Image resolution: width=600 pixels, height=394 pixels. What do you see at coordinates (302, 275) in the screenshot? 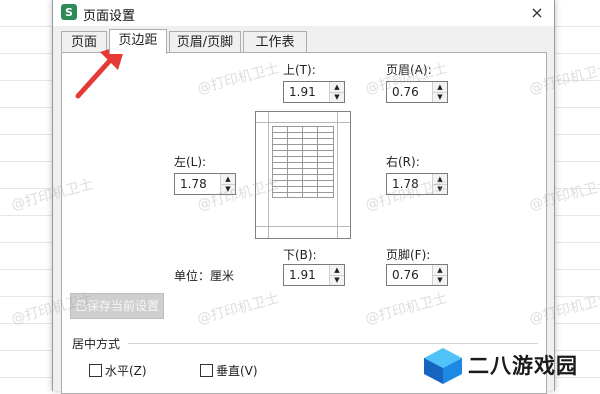
I see `bottom-margin-value: 1.91` at bounding box center [302, 275].